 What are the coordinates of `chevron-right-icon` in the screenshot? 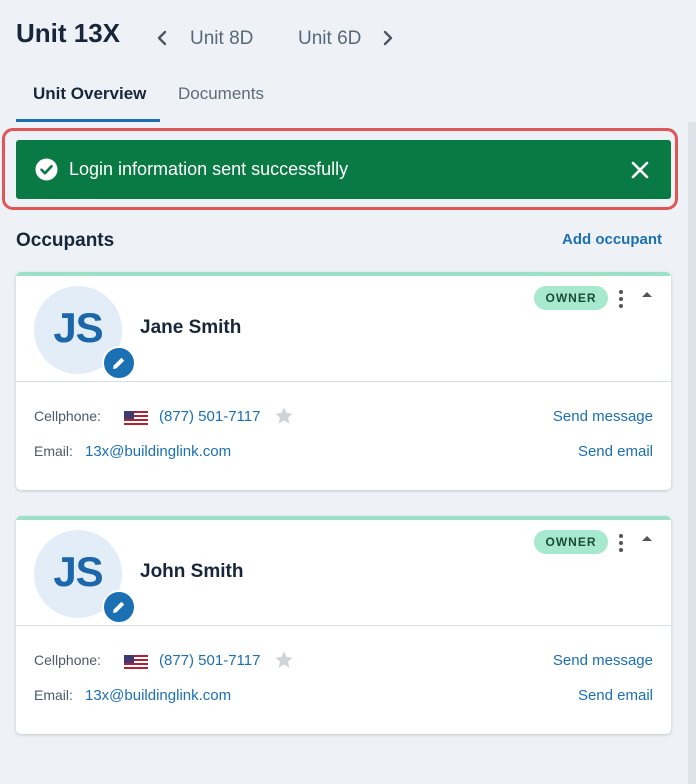 It's located at (388, 38).